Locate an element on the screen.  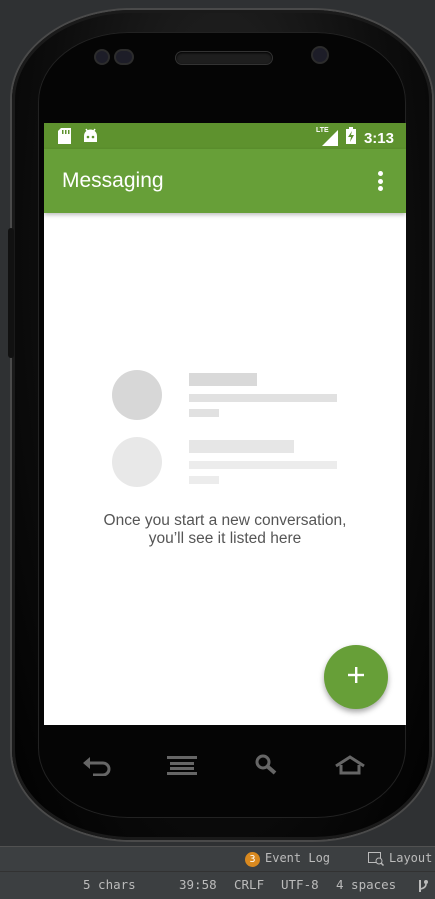
app-toolbar: Messaging is located at coordinates (225, 181).